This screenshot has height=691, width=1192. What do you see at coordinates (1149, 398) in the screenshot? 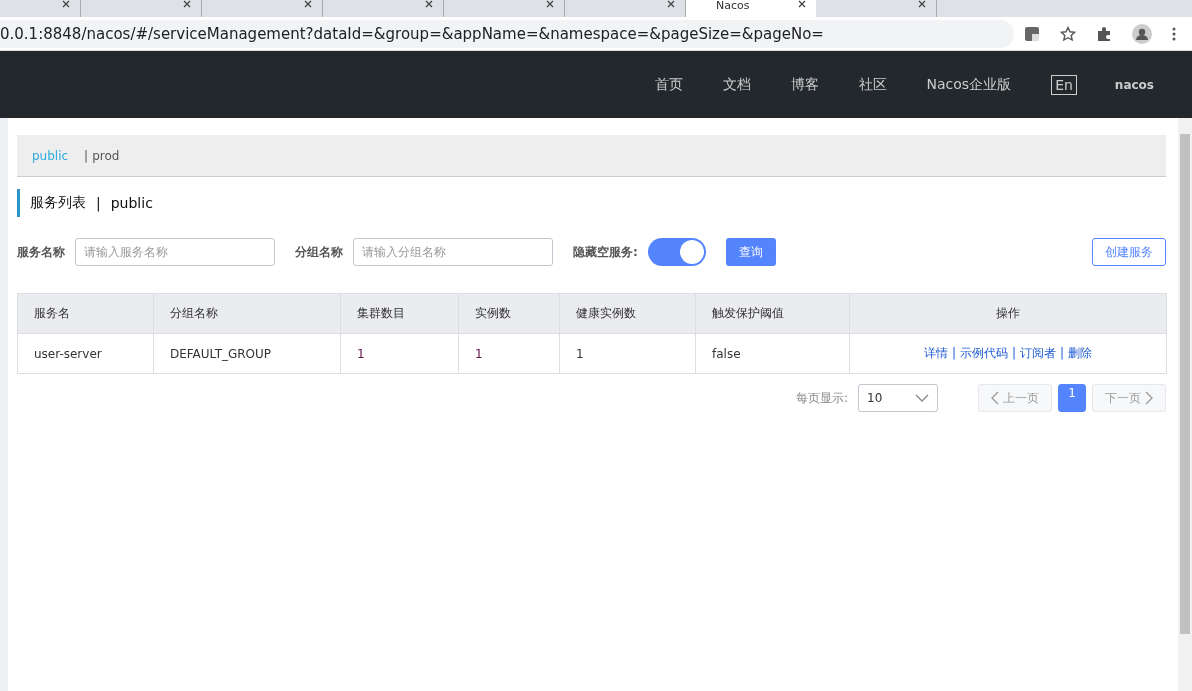
I see `chevron-right-icon` at bounding box center [1149, 398].